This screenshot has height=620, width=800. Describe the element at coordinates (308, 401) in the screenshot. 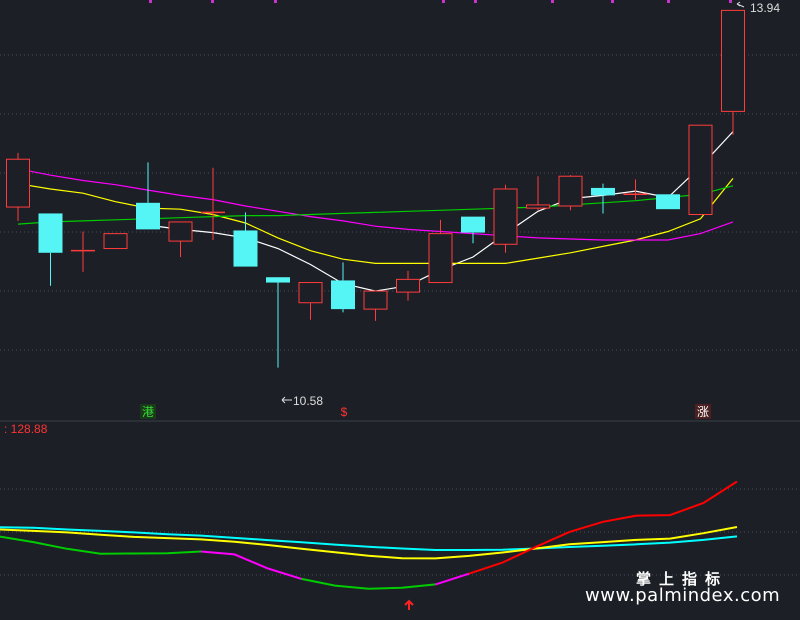

I see `low-label: 10.58` at that location.